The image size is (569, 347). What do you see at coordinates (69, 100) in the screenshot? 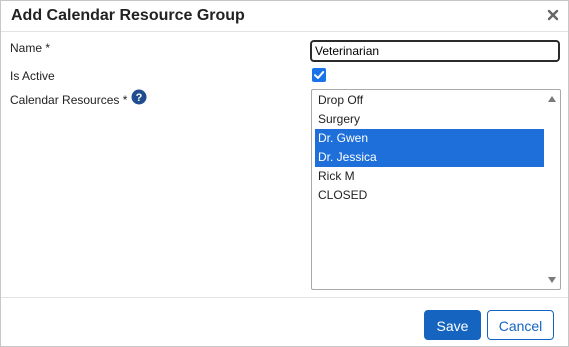
I see `calendar-resources-label: Calendar Resources *` at bounding box center [69, 100].